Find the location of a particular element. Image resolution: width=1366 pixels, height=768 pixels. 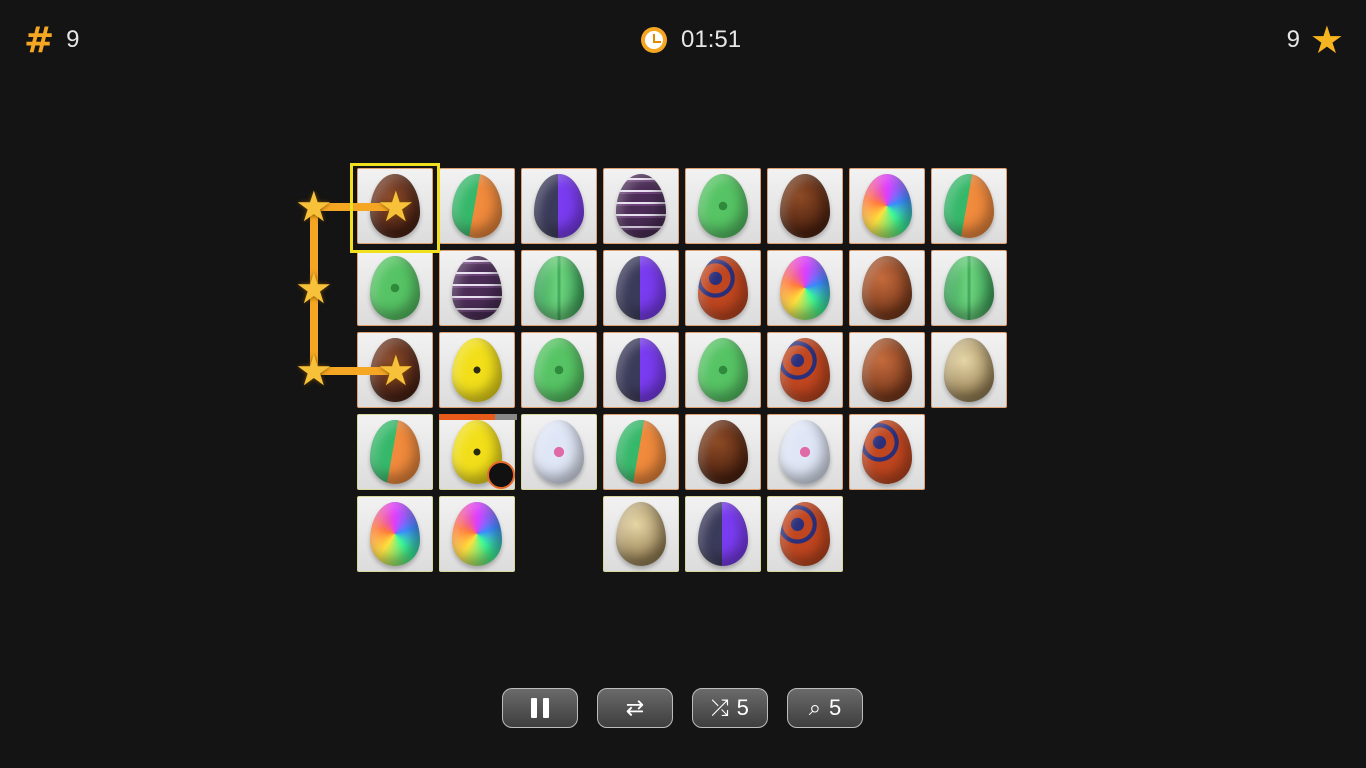

hint-button: ⌕ 5 is located at coordinates (825, 708).